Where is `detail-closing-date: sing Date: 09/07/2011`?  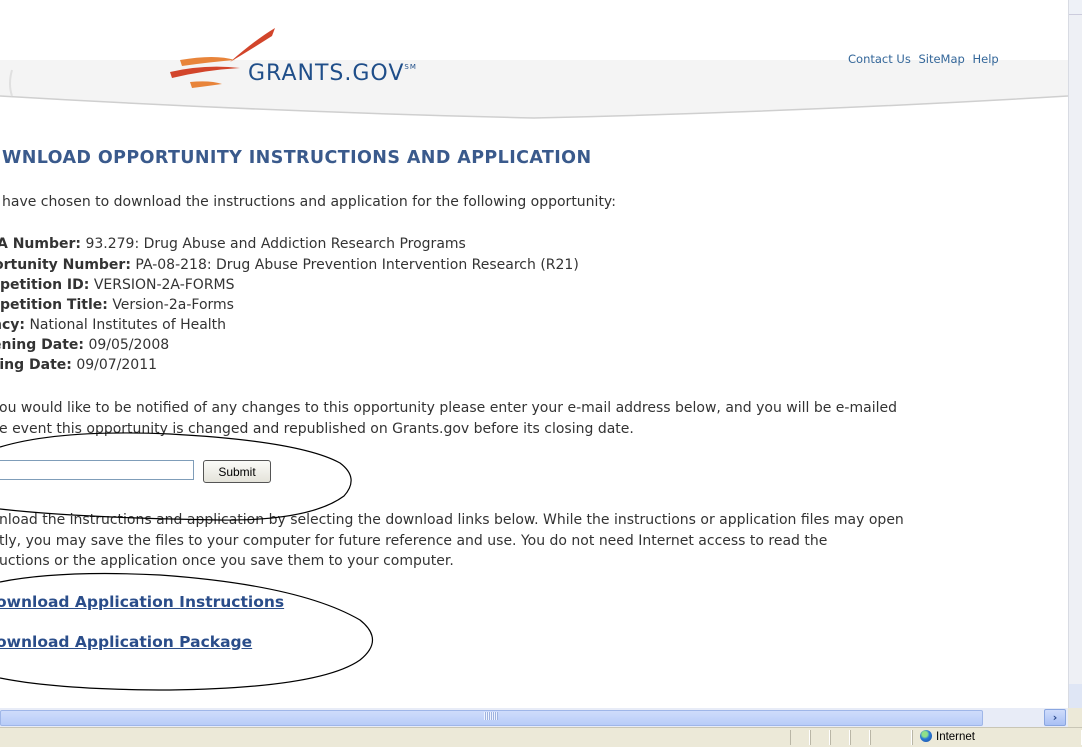
detail-closing-date: sing Date: 09/07/2011 is located at coordinates (78, 365).